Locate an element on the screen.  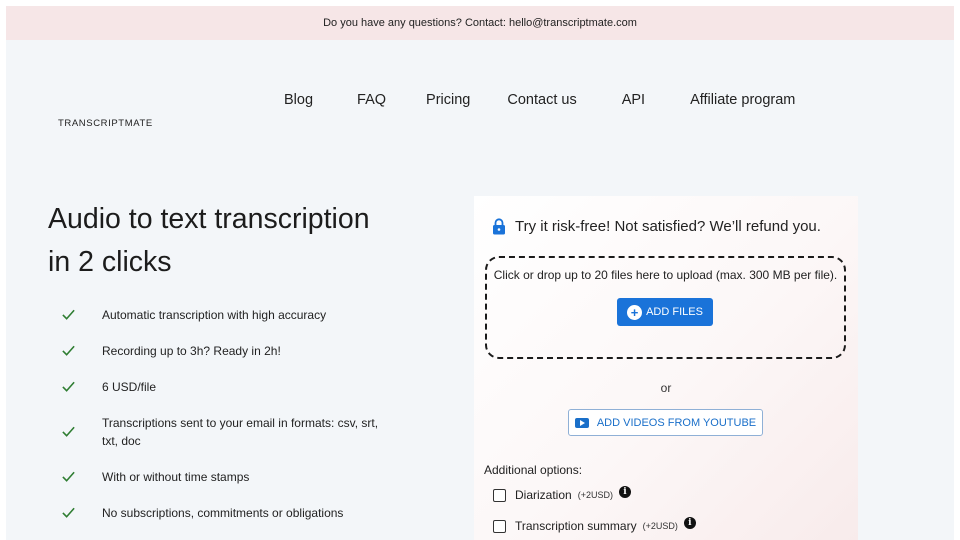
feature-text: Recording up to 3h? Ready in 2h! is located at coordinates (191, 351).